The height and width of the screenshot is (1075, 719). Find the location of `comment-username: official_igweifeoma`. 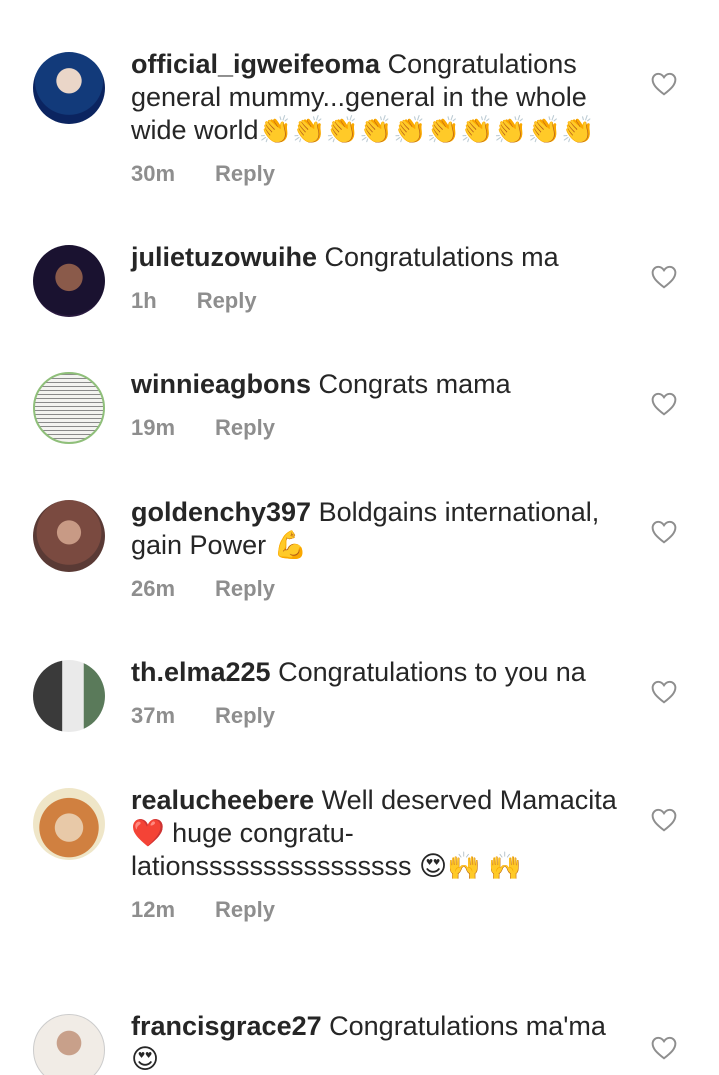

comment-username: official_igweifeoma is located at coordinates (255, 64).